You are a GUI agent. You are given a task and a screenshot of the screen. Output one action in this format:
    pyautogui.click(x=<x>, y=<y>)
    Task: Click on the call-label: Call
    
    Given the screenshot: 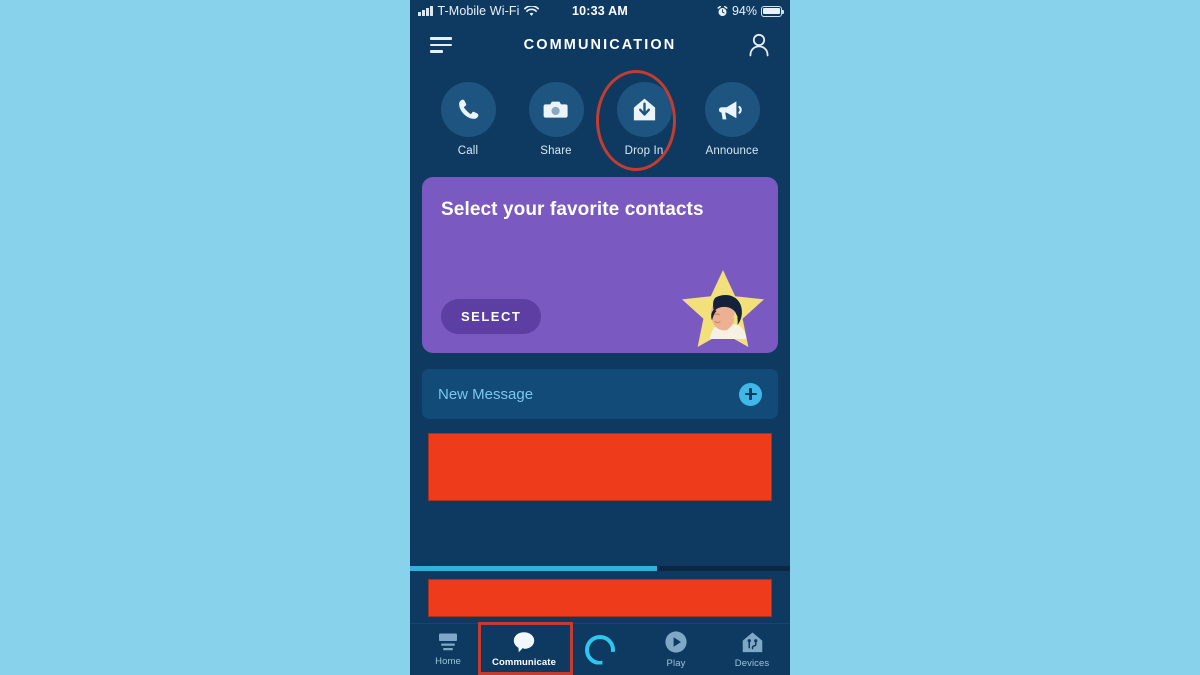 What is the action you would take?
    pyautogui.click(x=468, y=151)
    